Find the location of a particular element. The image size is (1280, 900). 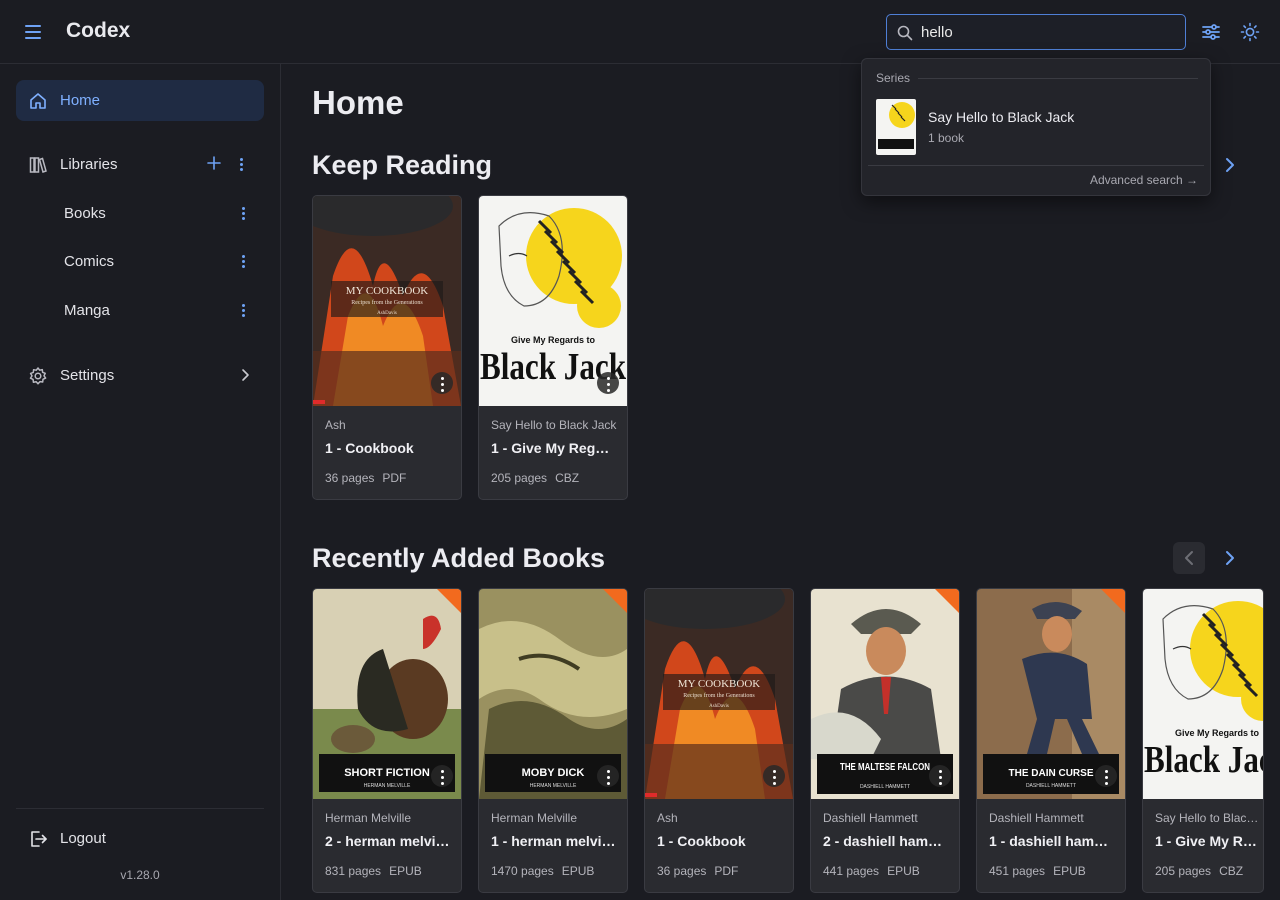

card-pages: 441 pages is located at coordinates (851, 871).